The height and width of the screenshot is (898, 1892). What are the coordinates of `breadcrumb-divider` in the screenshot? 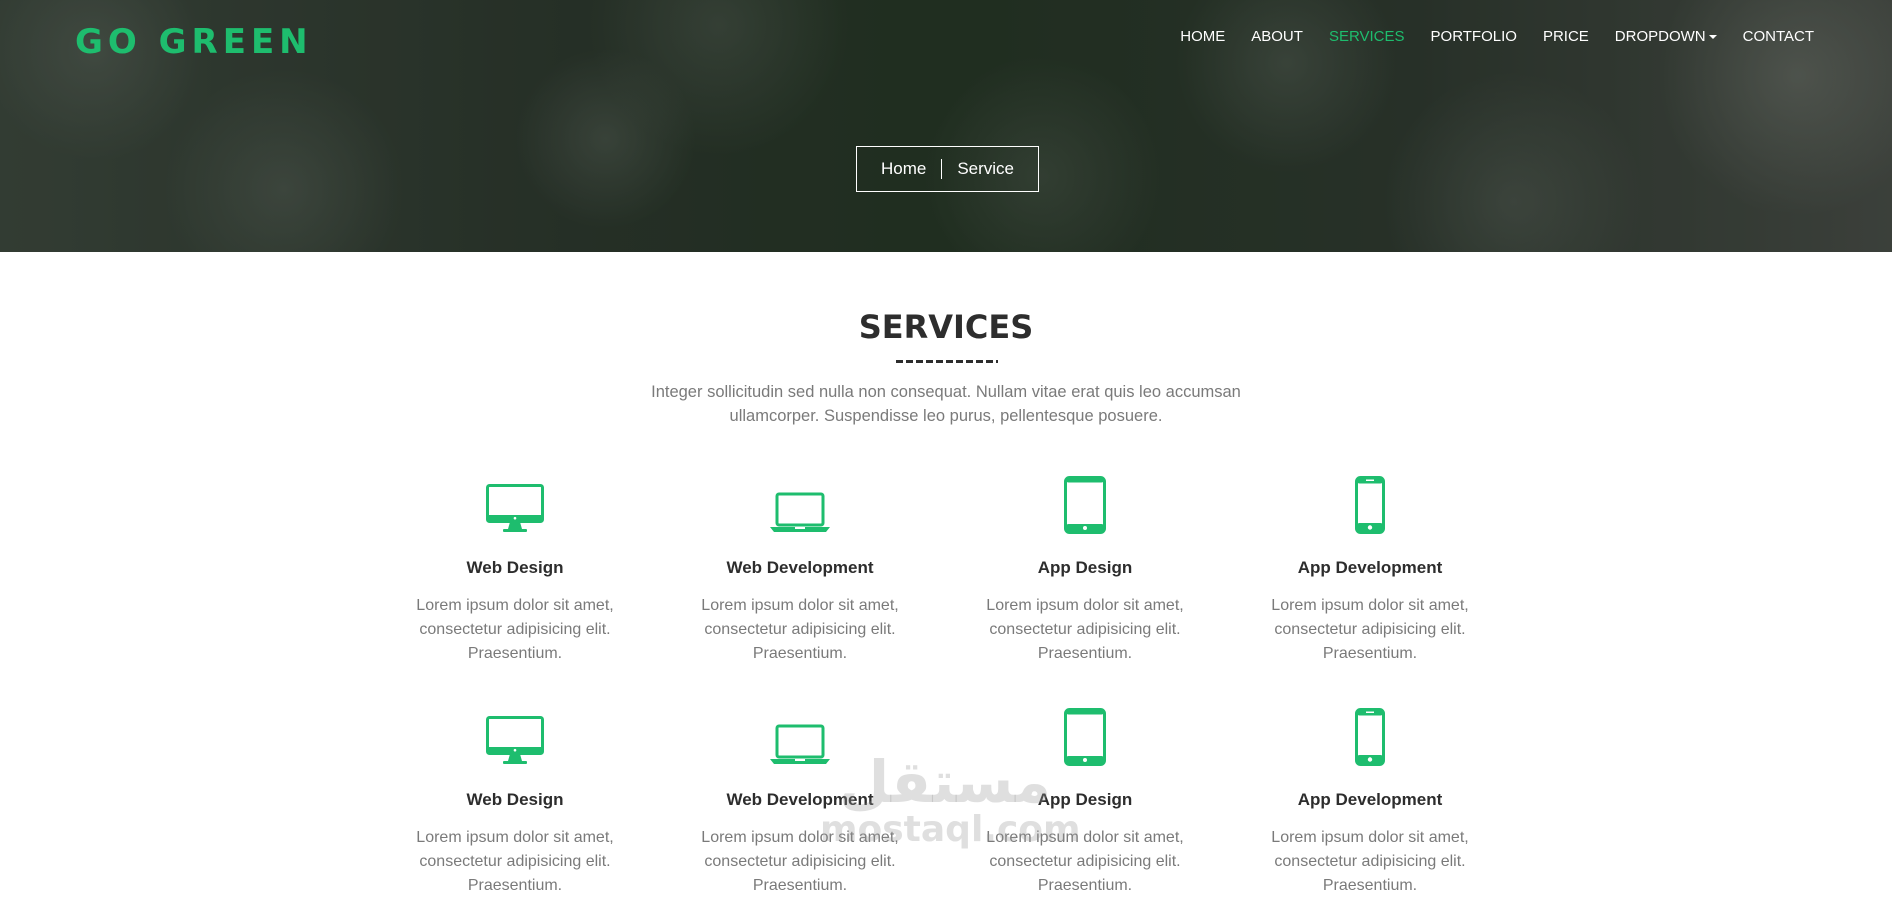 It's located at (942, 169).